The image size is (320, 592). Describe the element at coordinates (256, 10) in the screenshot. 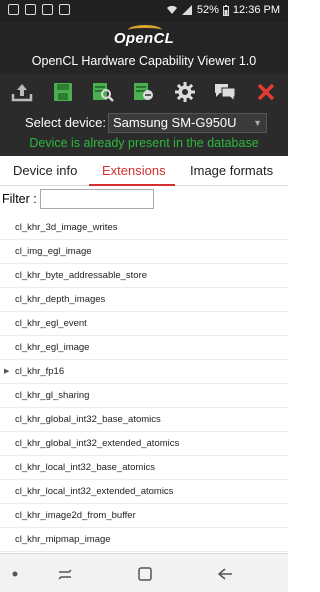

I see `clock: 12:36 PM` at that location.